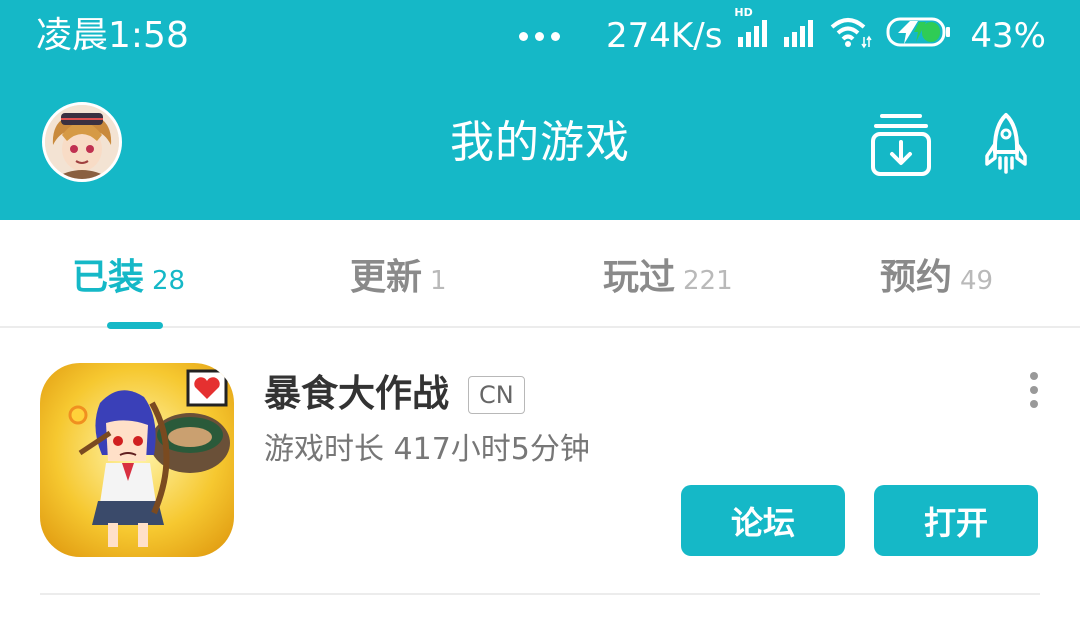 The height and width of the screenshot is (633, 1080). I want to click on battery-percent: 43%, so click(1008, 36).